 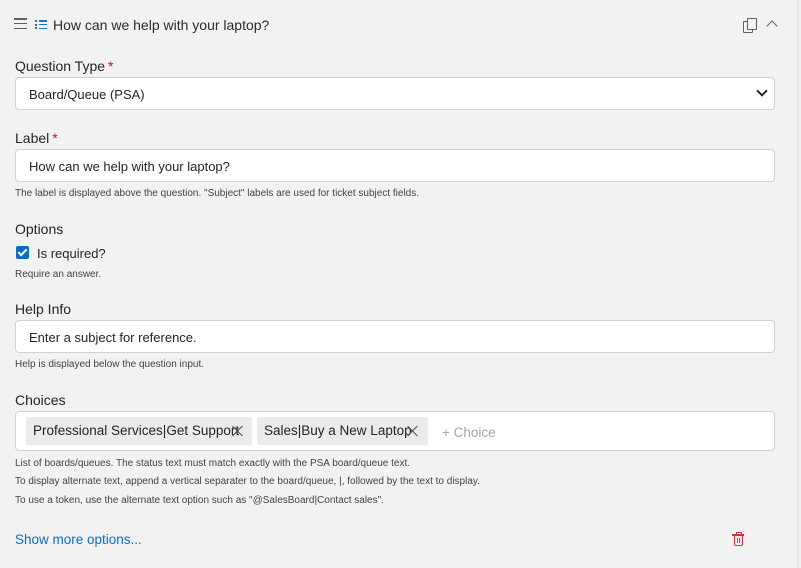 I want to click on choice-chip: Professional Services|Get Support, so click(x=139, y=431).